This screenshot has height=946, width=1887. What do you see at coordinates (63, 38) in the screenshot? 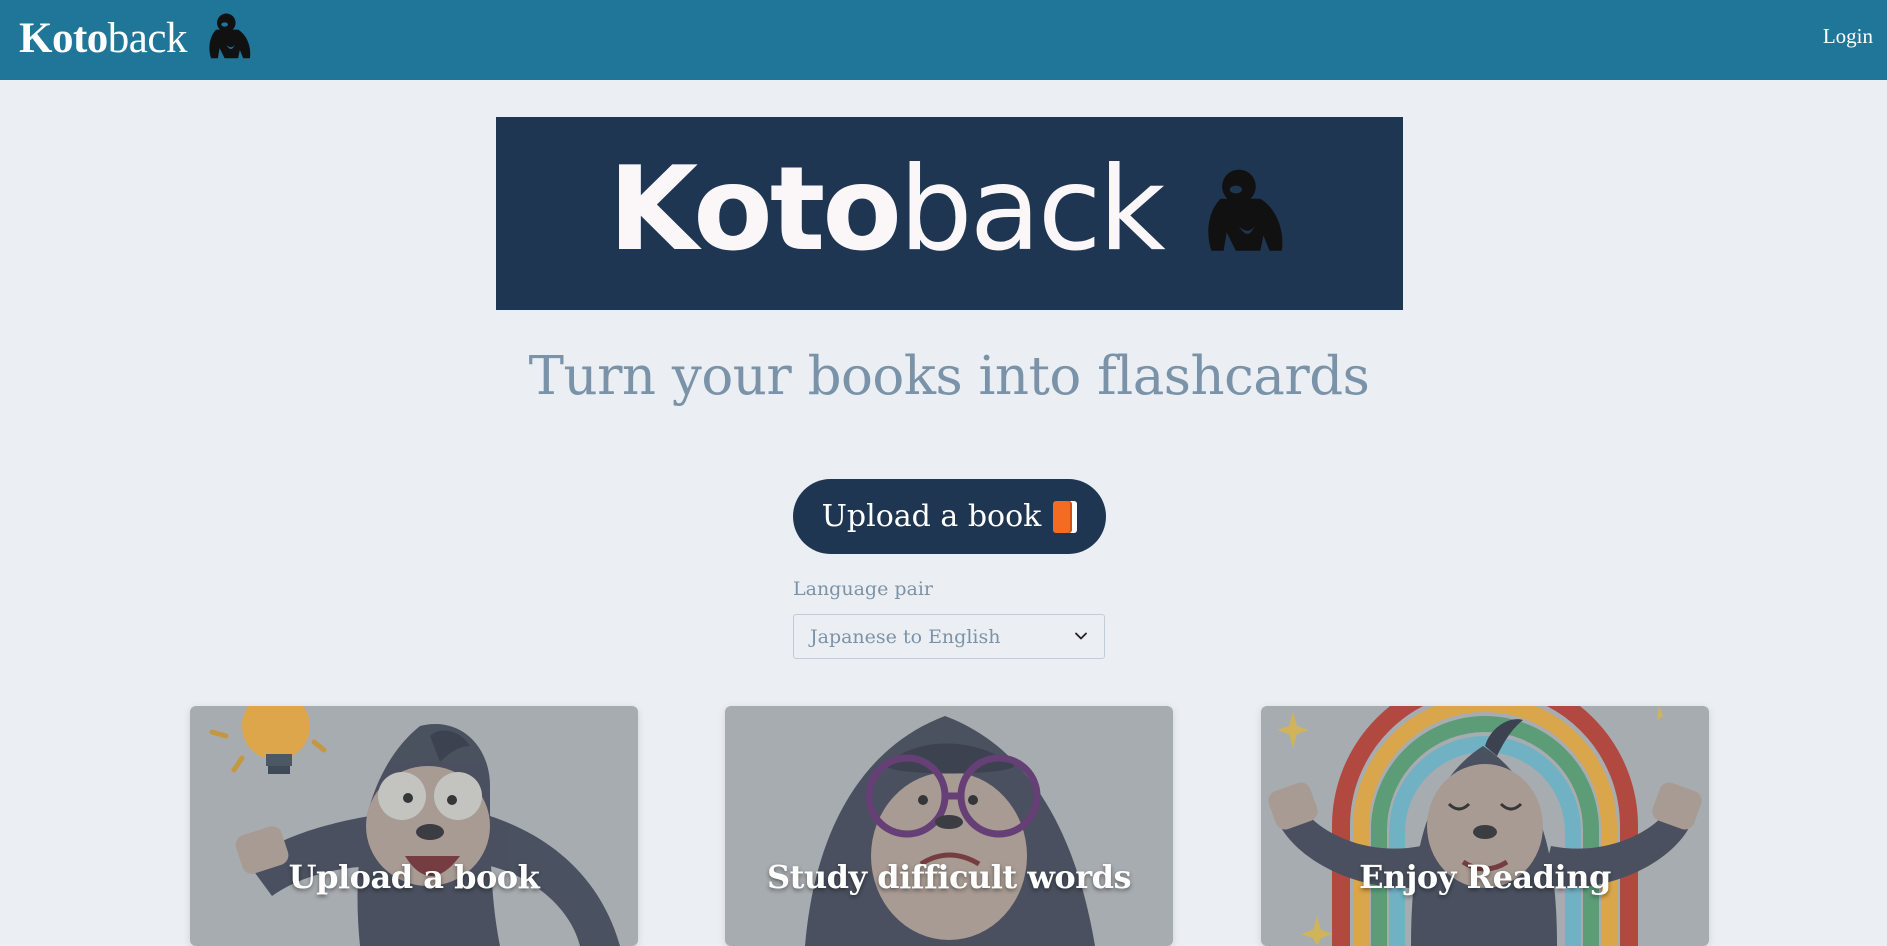
I see `brand-name-bold: Koto` at bounding box center [63, 38].